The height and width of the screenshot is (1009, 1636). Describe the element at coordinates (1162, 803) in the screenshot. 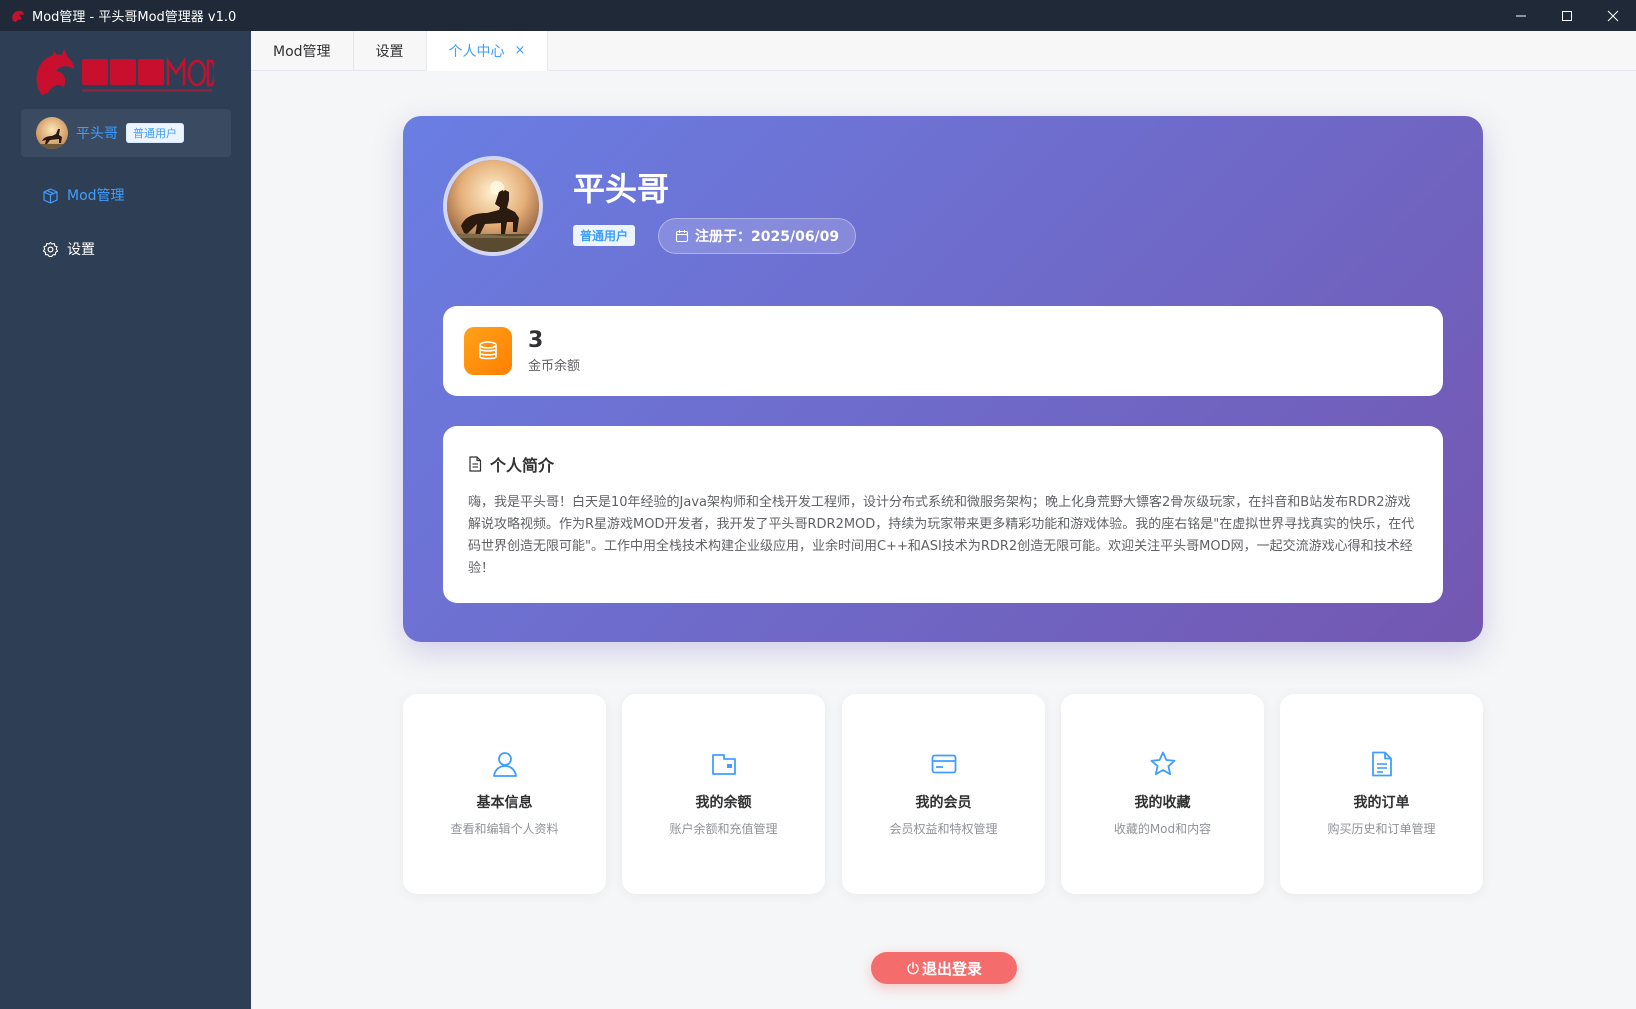

I see `quick-card-title: 我的收藏` at that location.